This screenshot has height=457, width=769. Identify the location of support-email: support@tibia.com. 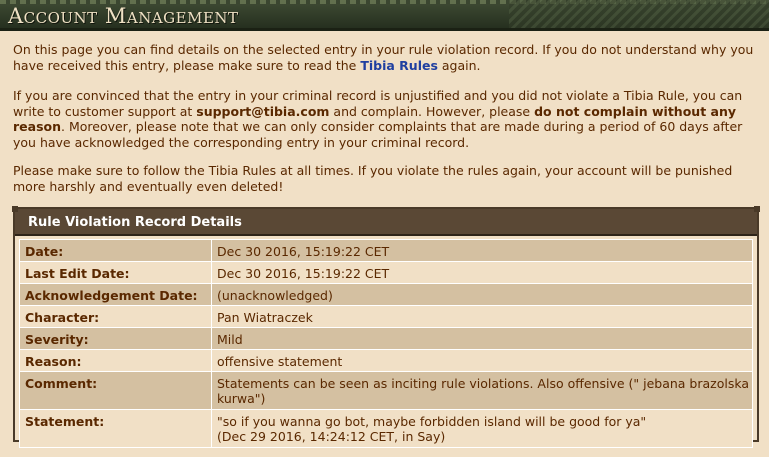
(263, 111).